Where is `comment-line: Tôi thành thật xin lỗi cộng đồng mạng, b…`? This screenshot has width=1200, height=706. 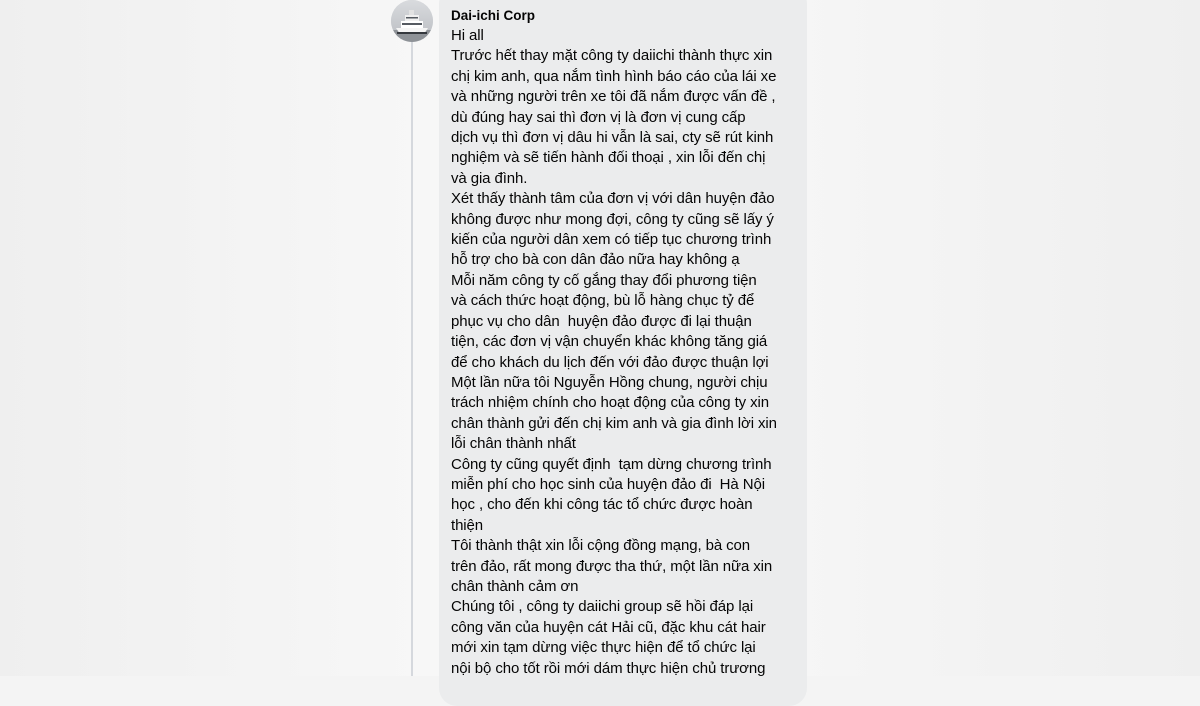
comment-line: Tôi thành thật xin lỗi cộng đồng mạng, b… is located at coordinates (601, 546).